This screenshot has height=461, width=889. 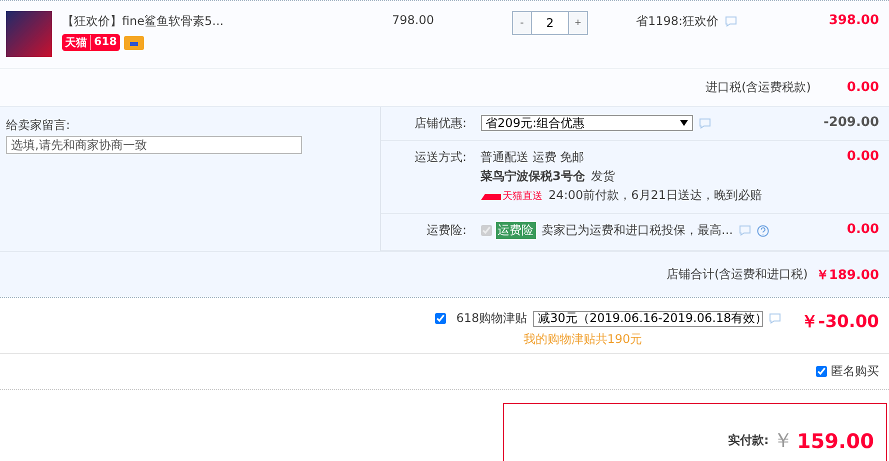 What do you see at coordinates (835, 440) in the screenshot?
I see `payment-amount: 159.00` at bounding box center [835, 440].